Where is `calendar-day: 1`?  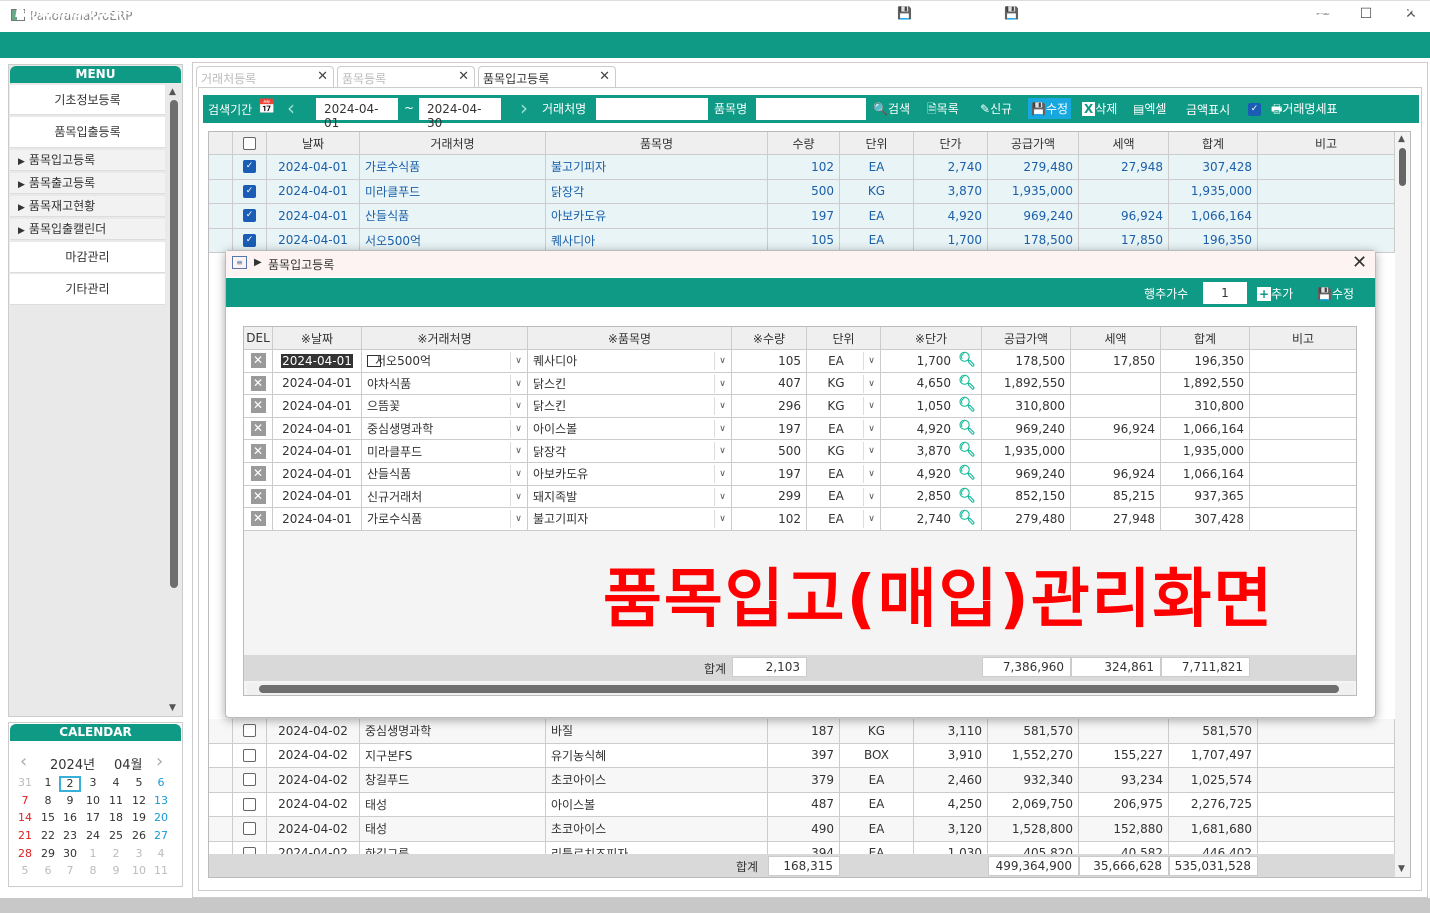
calendar-day: 1 is located at coordinates (93, 853).